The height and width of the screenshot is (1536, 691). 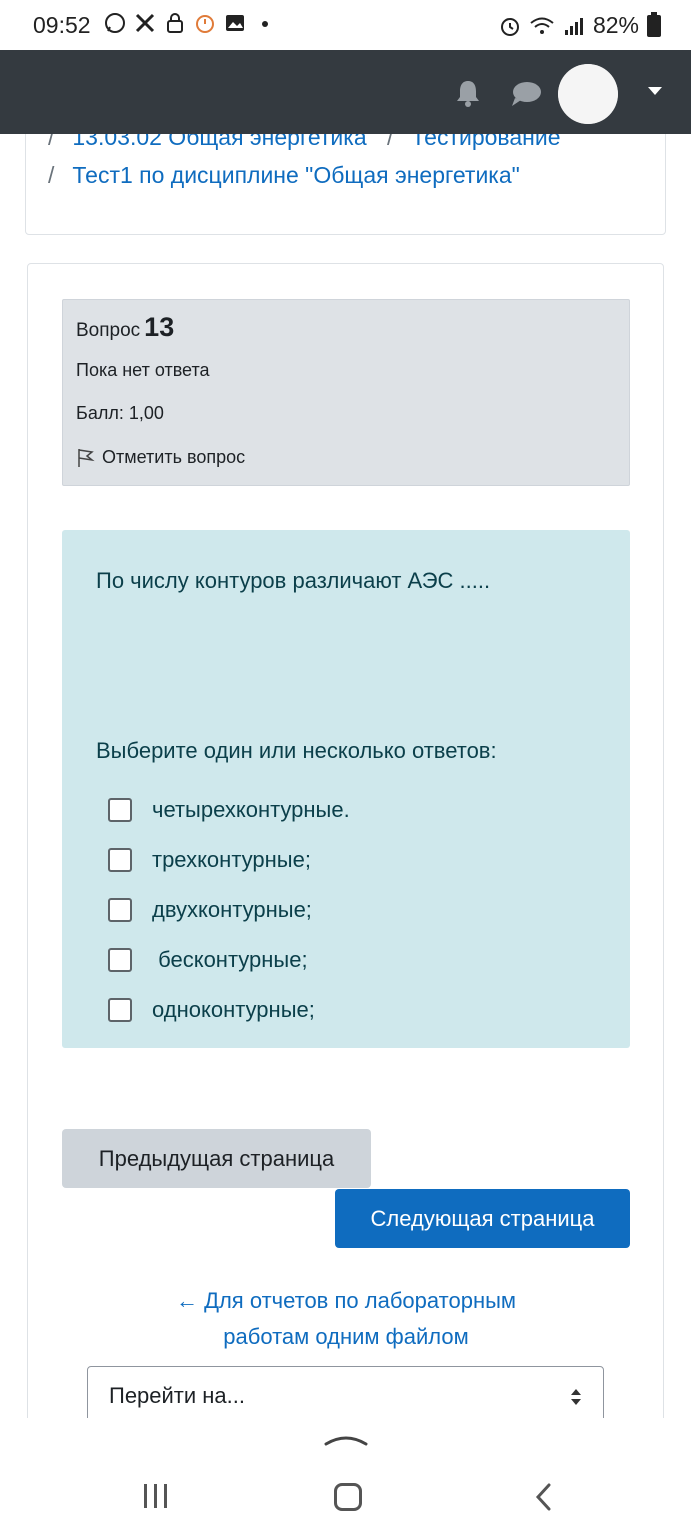 I want to click on select-arrows-icon, so click(x=576, y=1397).